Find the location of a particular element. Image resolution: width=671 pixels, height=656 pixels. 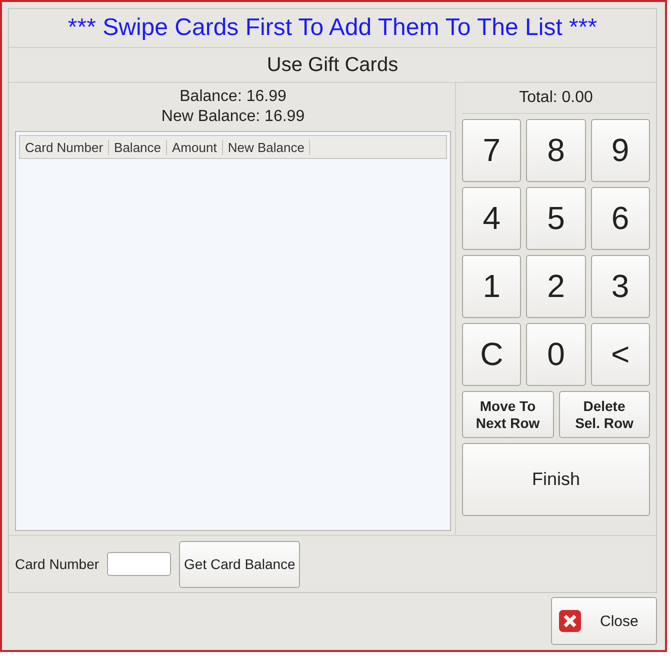

column-header: New Balance is located at coordinates (266, 147).